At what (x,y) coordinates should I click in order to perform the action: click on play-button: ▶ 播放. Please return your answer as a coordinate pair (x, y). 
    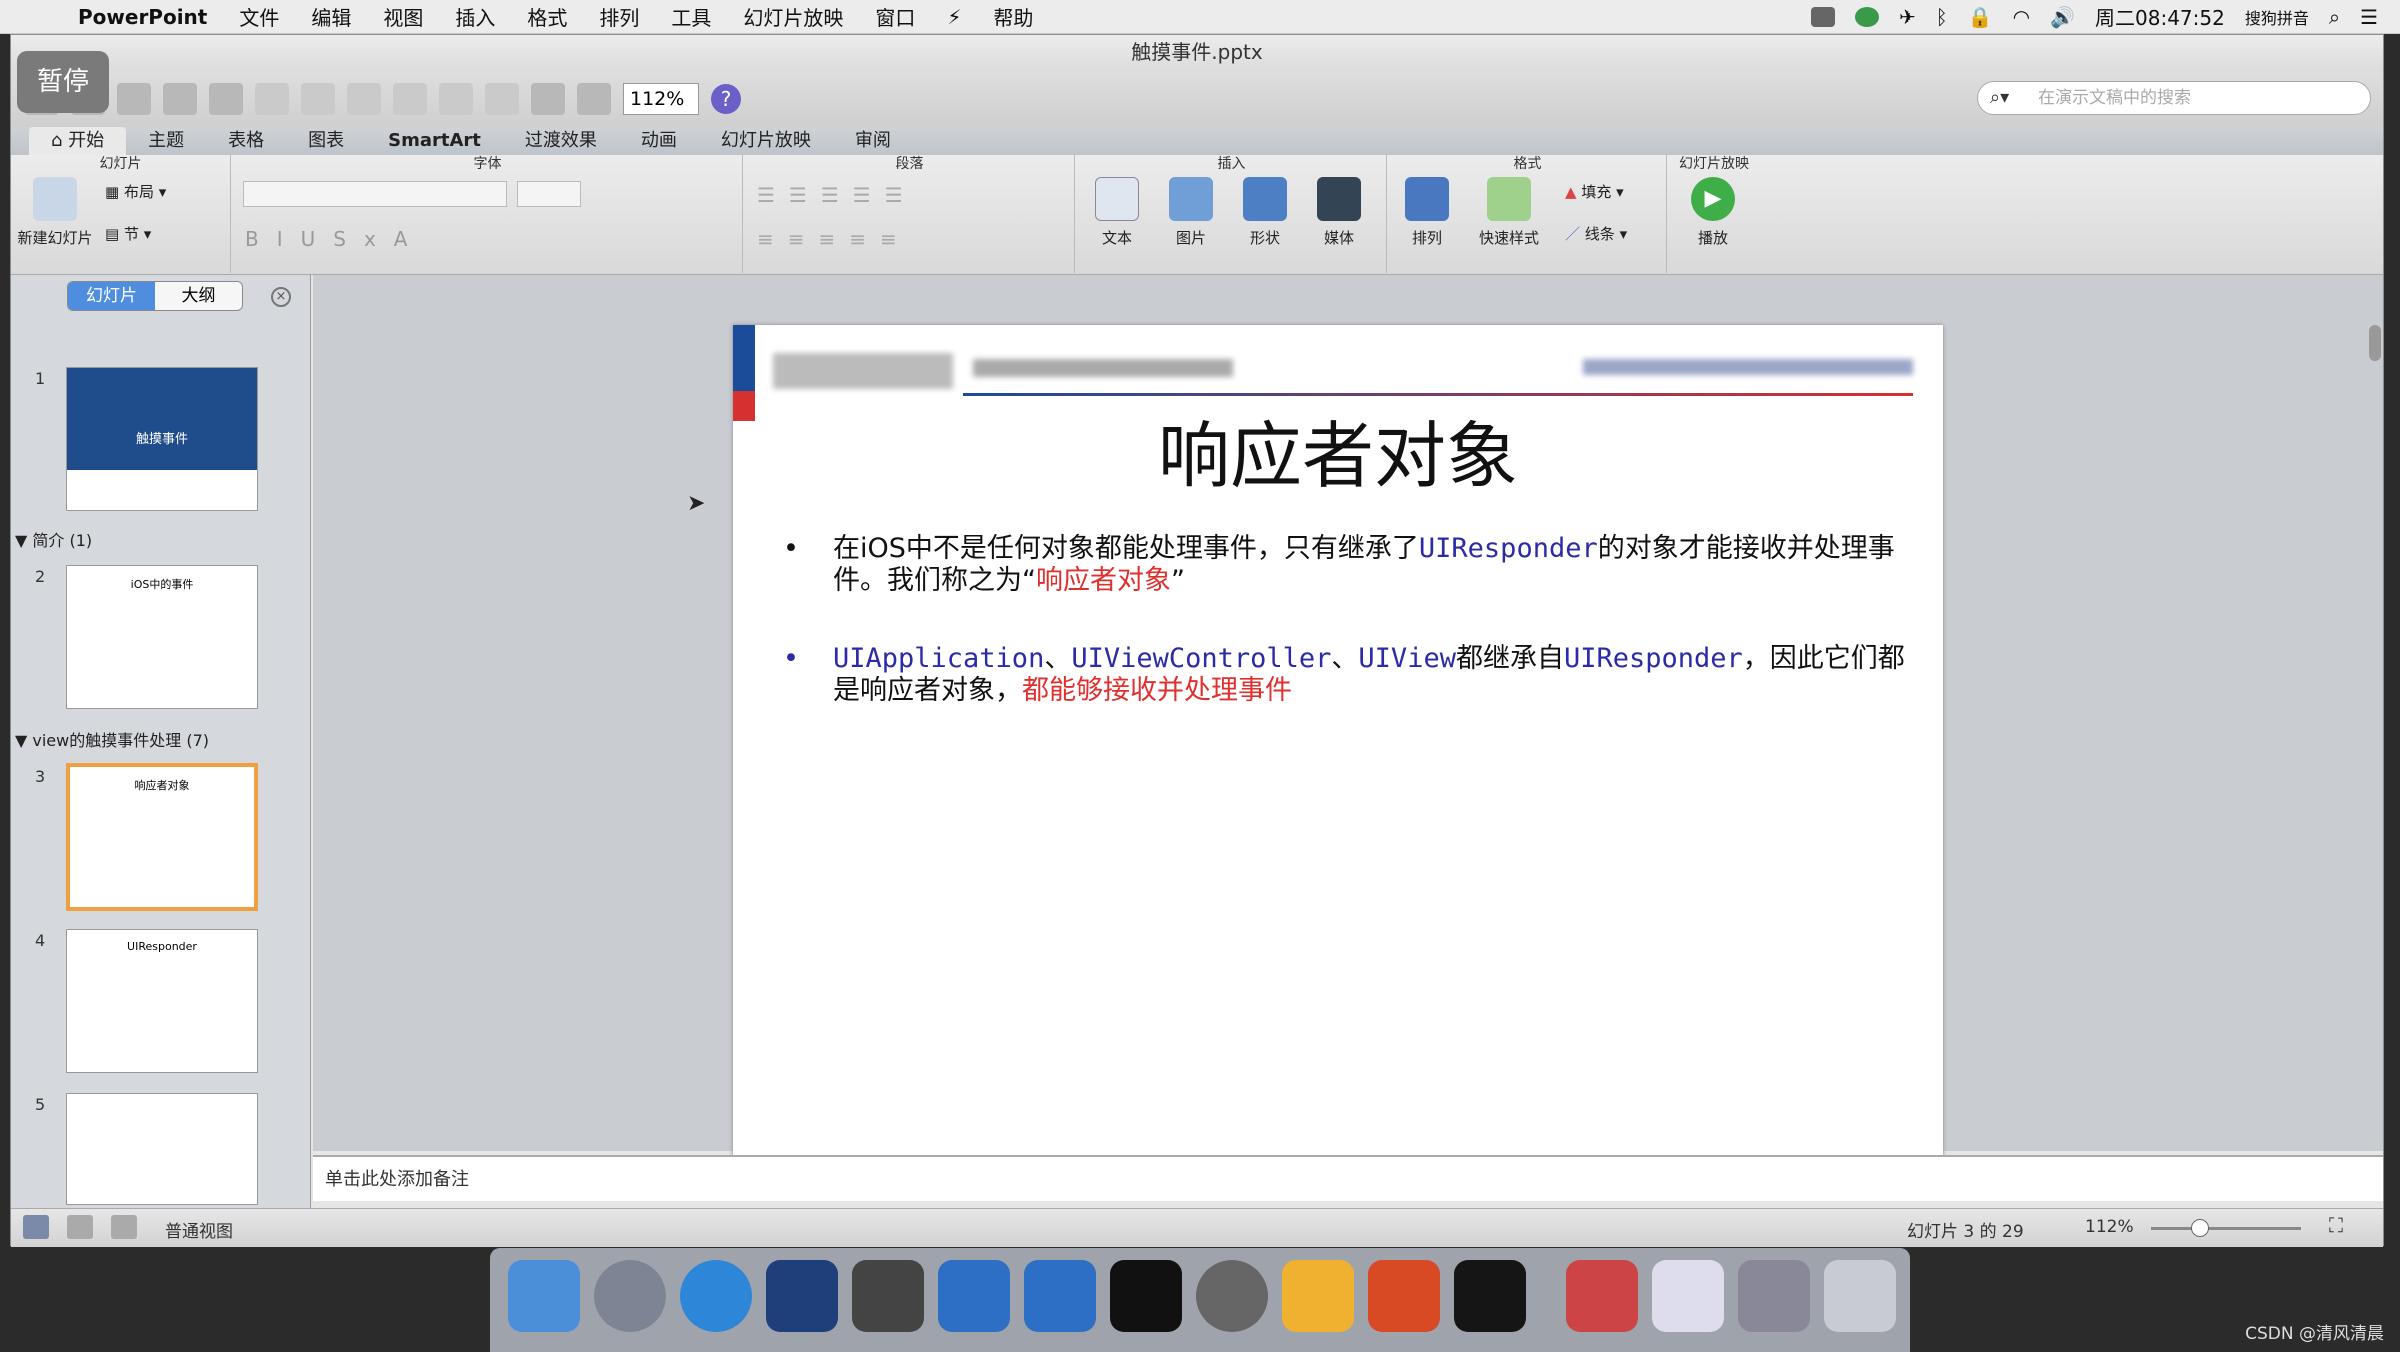
    Looking at the image, I should click on (1713, 212).